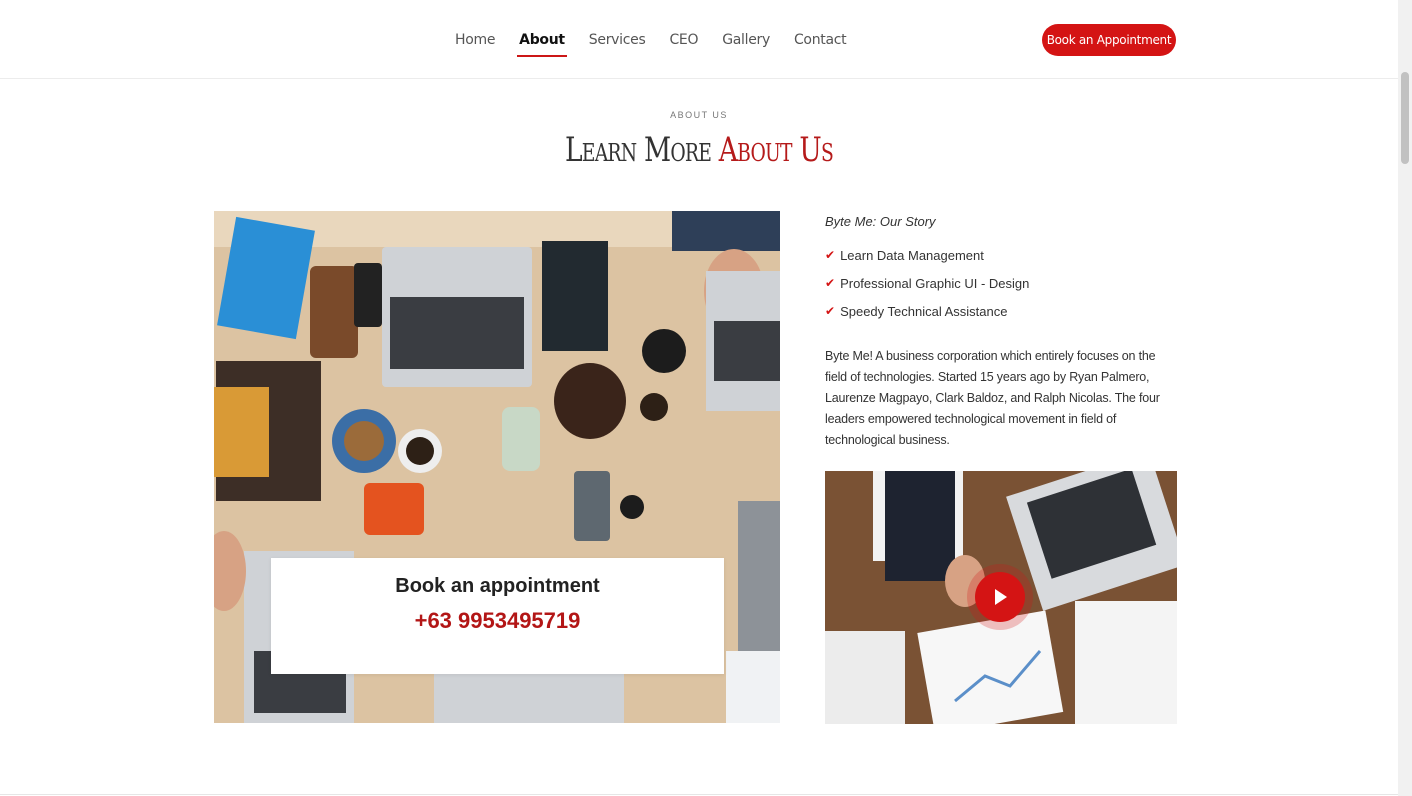 The image size is (1412, 796). What do you see at coordinates (1000, 597) in the screenshot?
I see `play-video-button` at bounding box center [1000, 597].